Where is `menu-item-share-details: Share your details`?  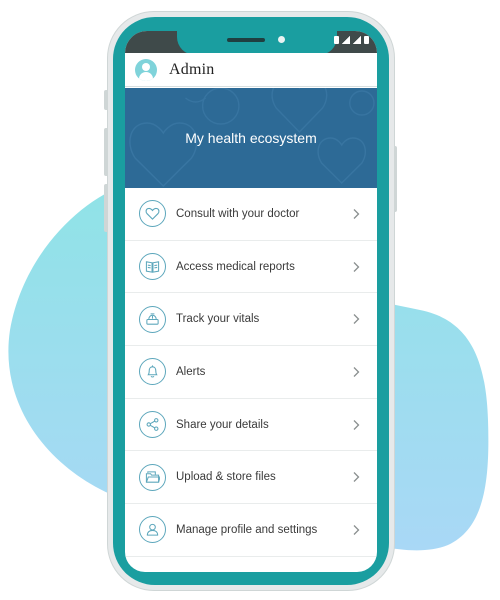
menu-item-share-details: Share your details is located at coordinates (251, 425).